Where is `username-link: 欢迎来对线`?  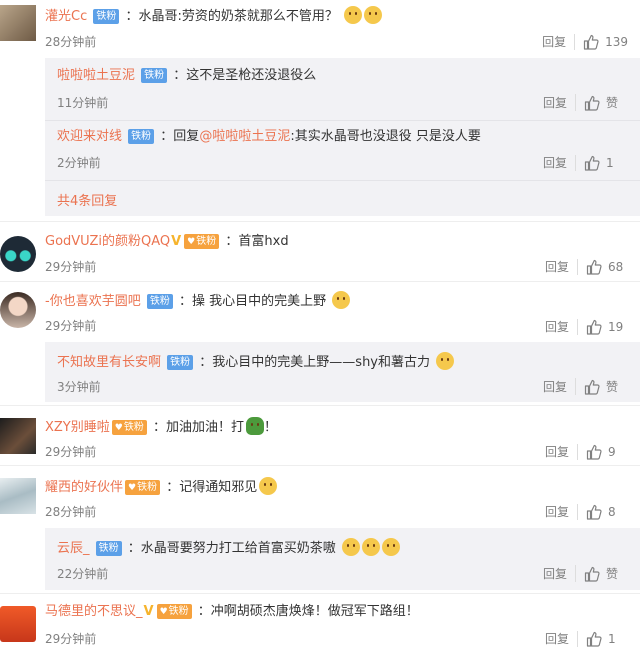
username-link: 欢迎来对线 is located at coordinates (89, 136).